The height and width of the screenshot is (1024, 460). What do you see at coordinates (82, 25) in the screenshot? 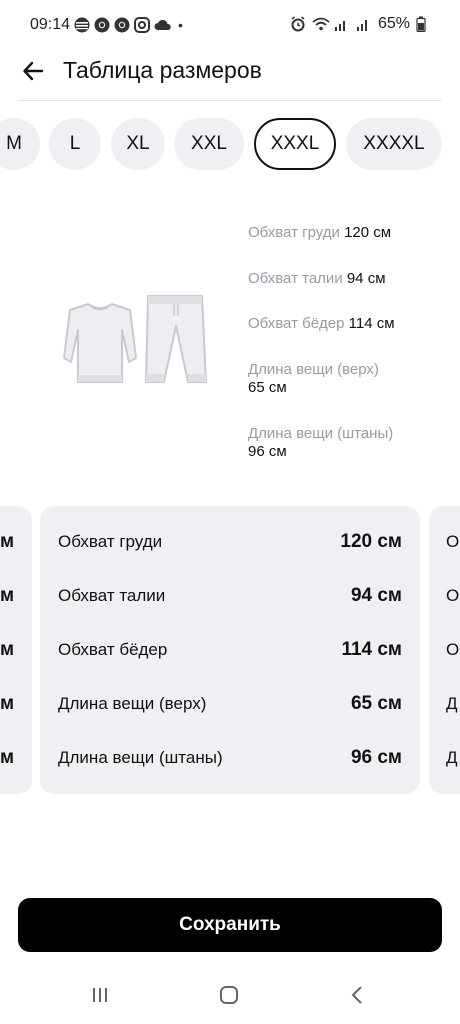
I see `app-icon` at bounding box center [82, 25].